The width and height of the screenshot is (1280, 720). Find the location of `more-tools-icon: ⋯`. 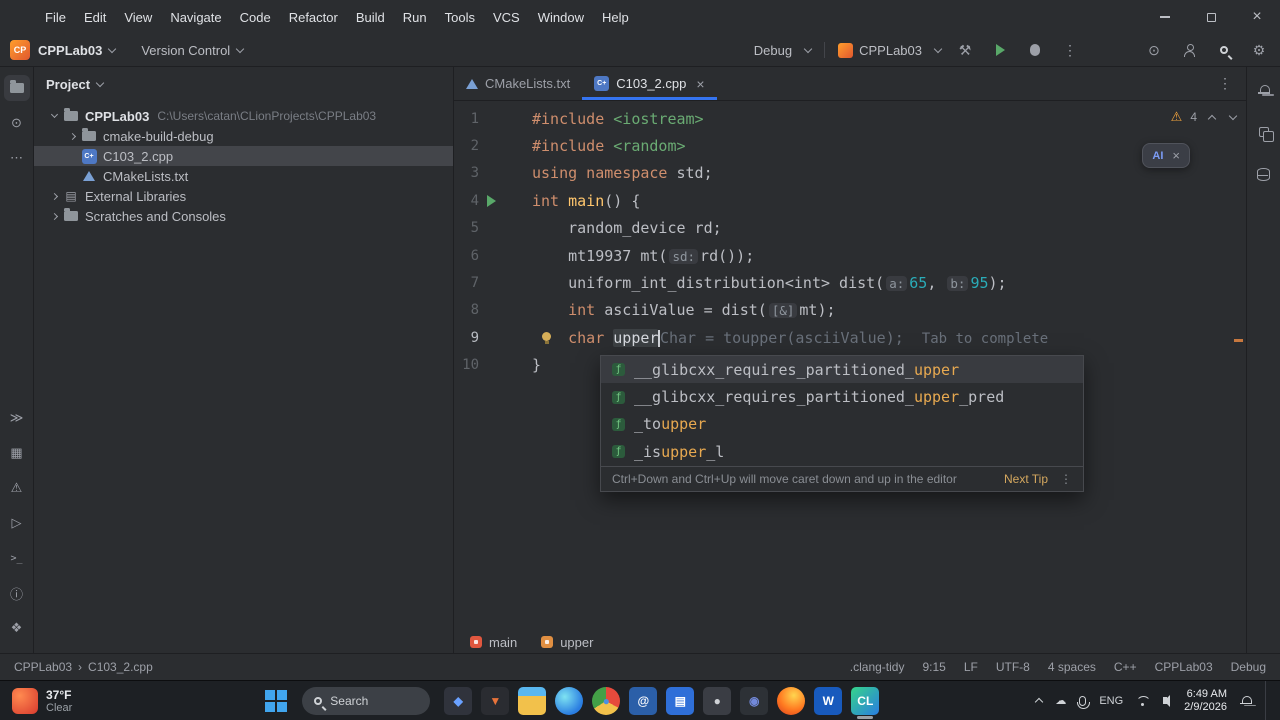

more-tools-icon: ⋯ is located at coordinates (17, 158).